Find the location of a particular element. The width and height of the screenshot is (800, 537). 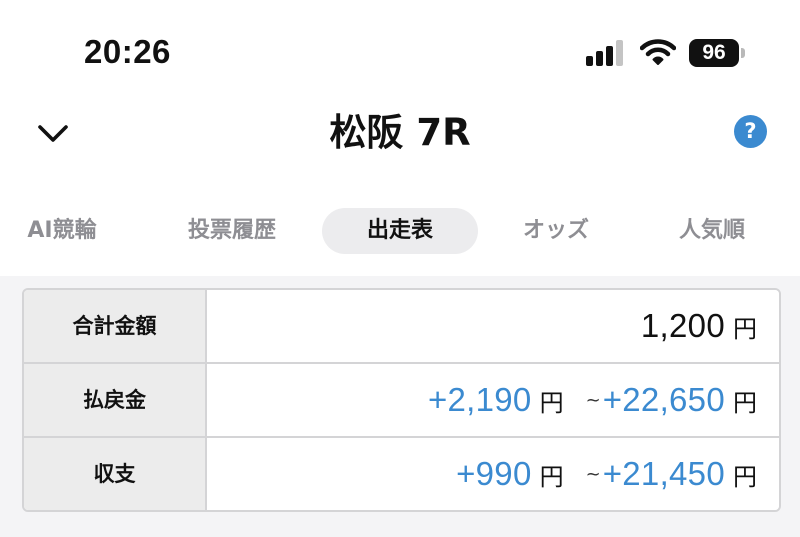

battery-icon: 96 is located at coordinates (718, 53).